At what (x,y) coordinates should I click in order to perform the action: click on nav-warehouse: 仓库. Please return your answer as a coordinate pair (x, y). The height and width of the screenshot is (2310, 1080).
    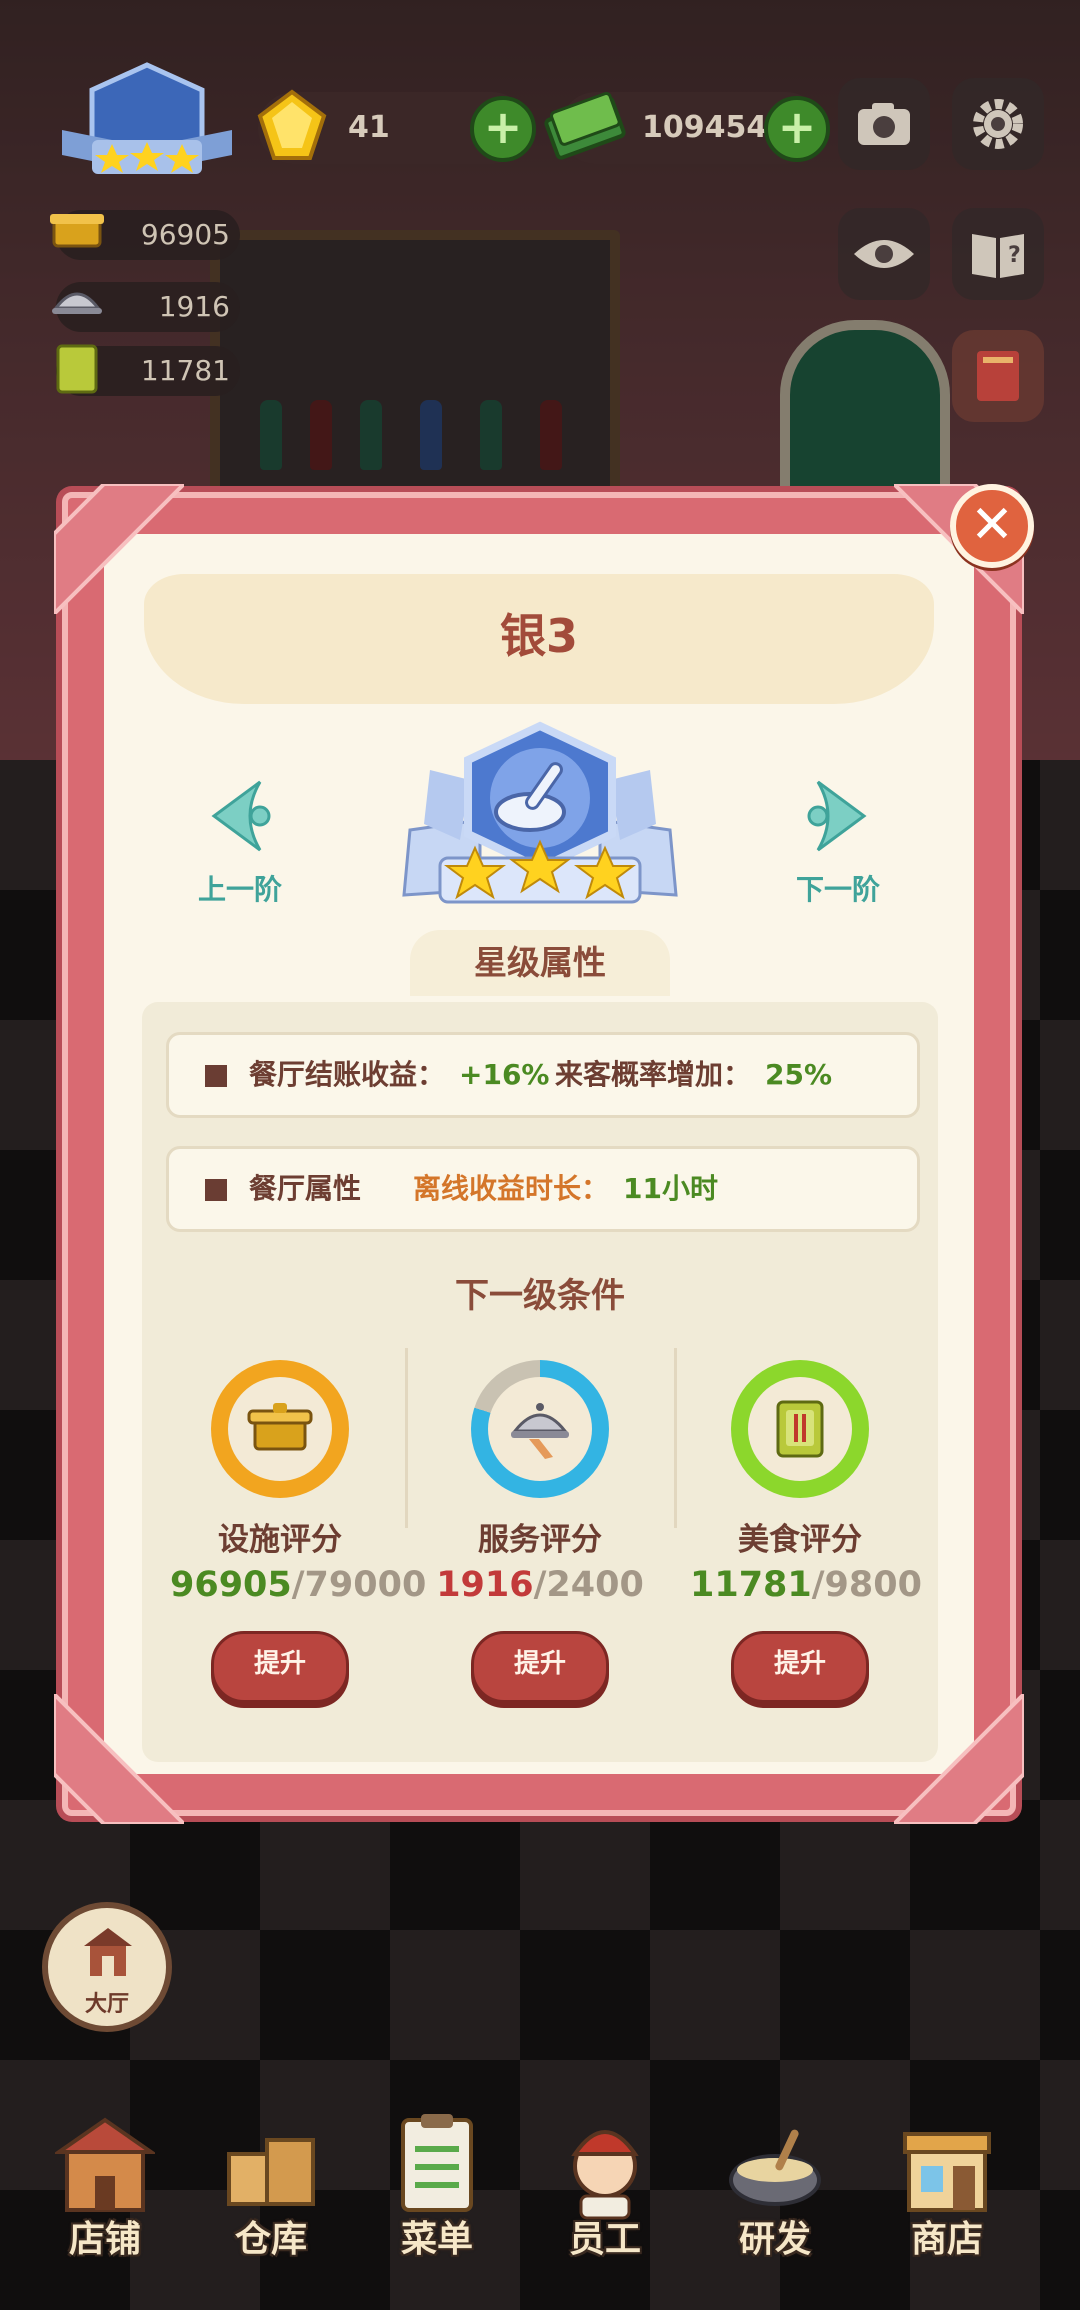
    Looking at the image, I should click on (271, 2200).